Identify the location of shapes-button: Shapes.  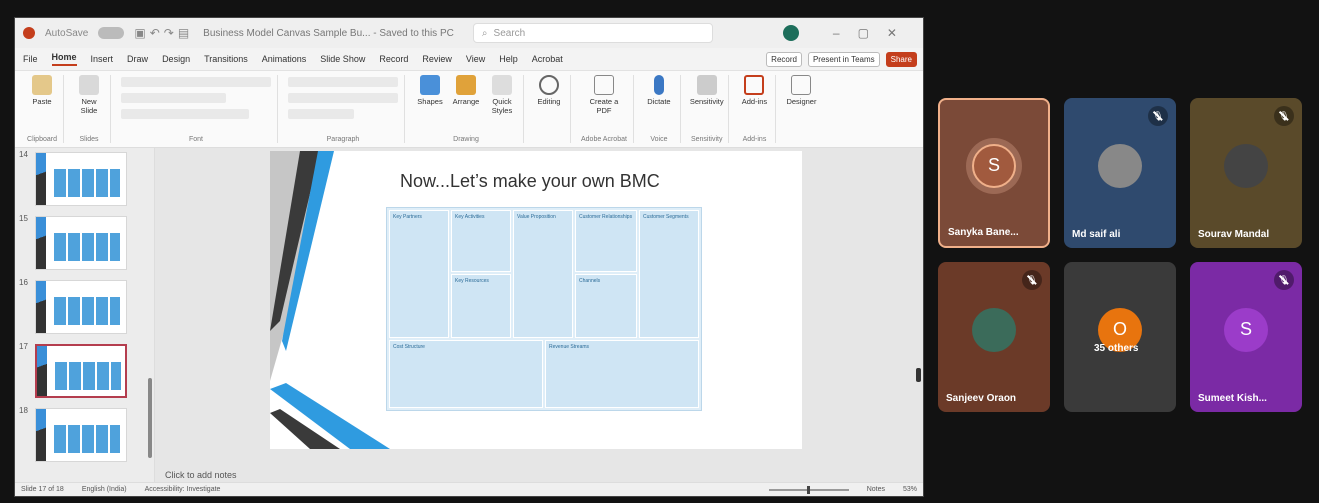
(430, 90).